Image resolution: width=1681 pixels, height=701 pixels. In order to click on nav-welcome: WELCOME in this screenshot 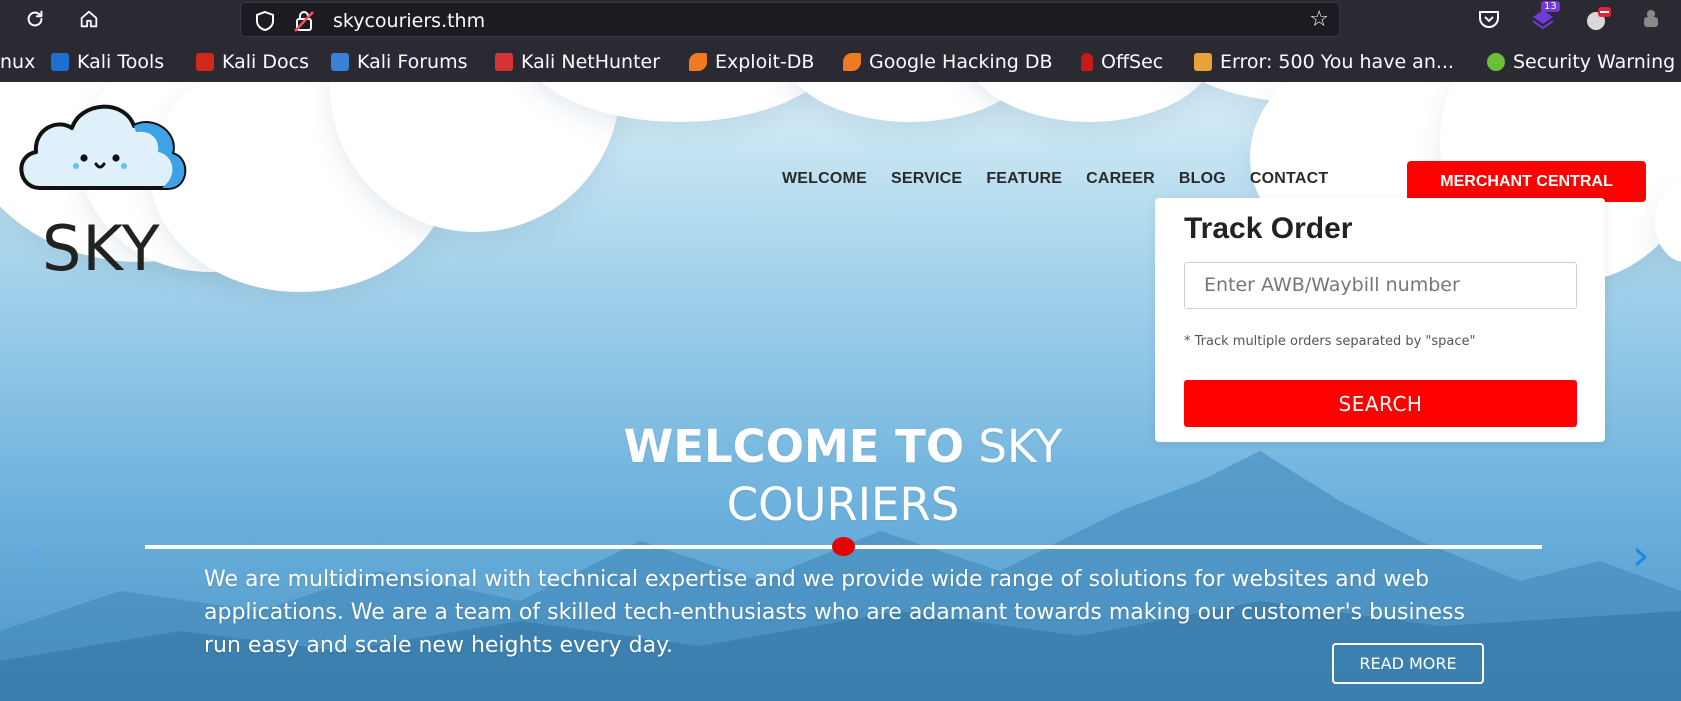, I will do `click(824, 179)`.